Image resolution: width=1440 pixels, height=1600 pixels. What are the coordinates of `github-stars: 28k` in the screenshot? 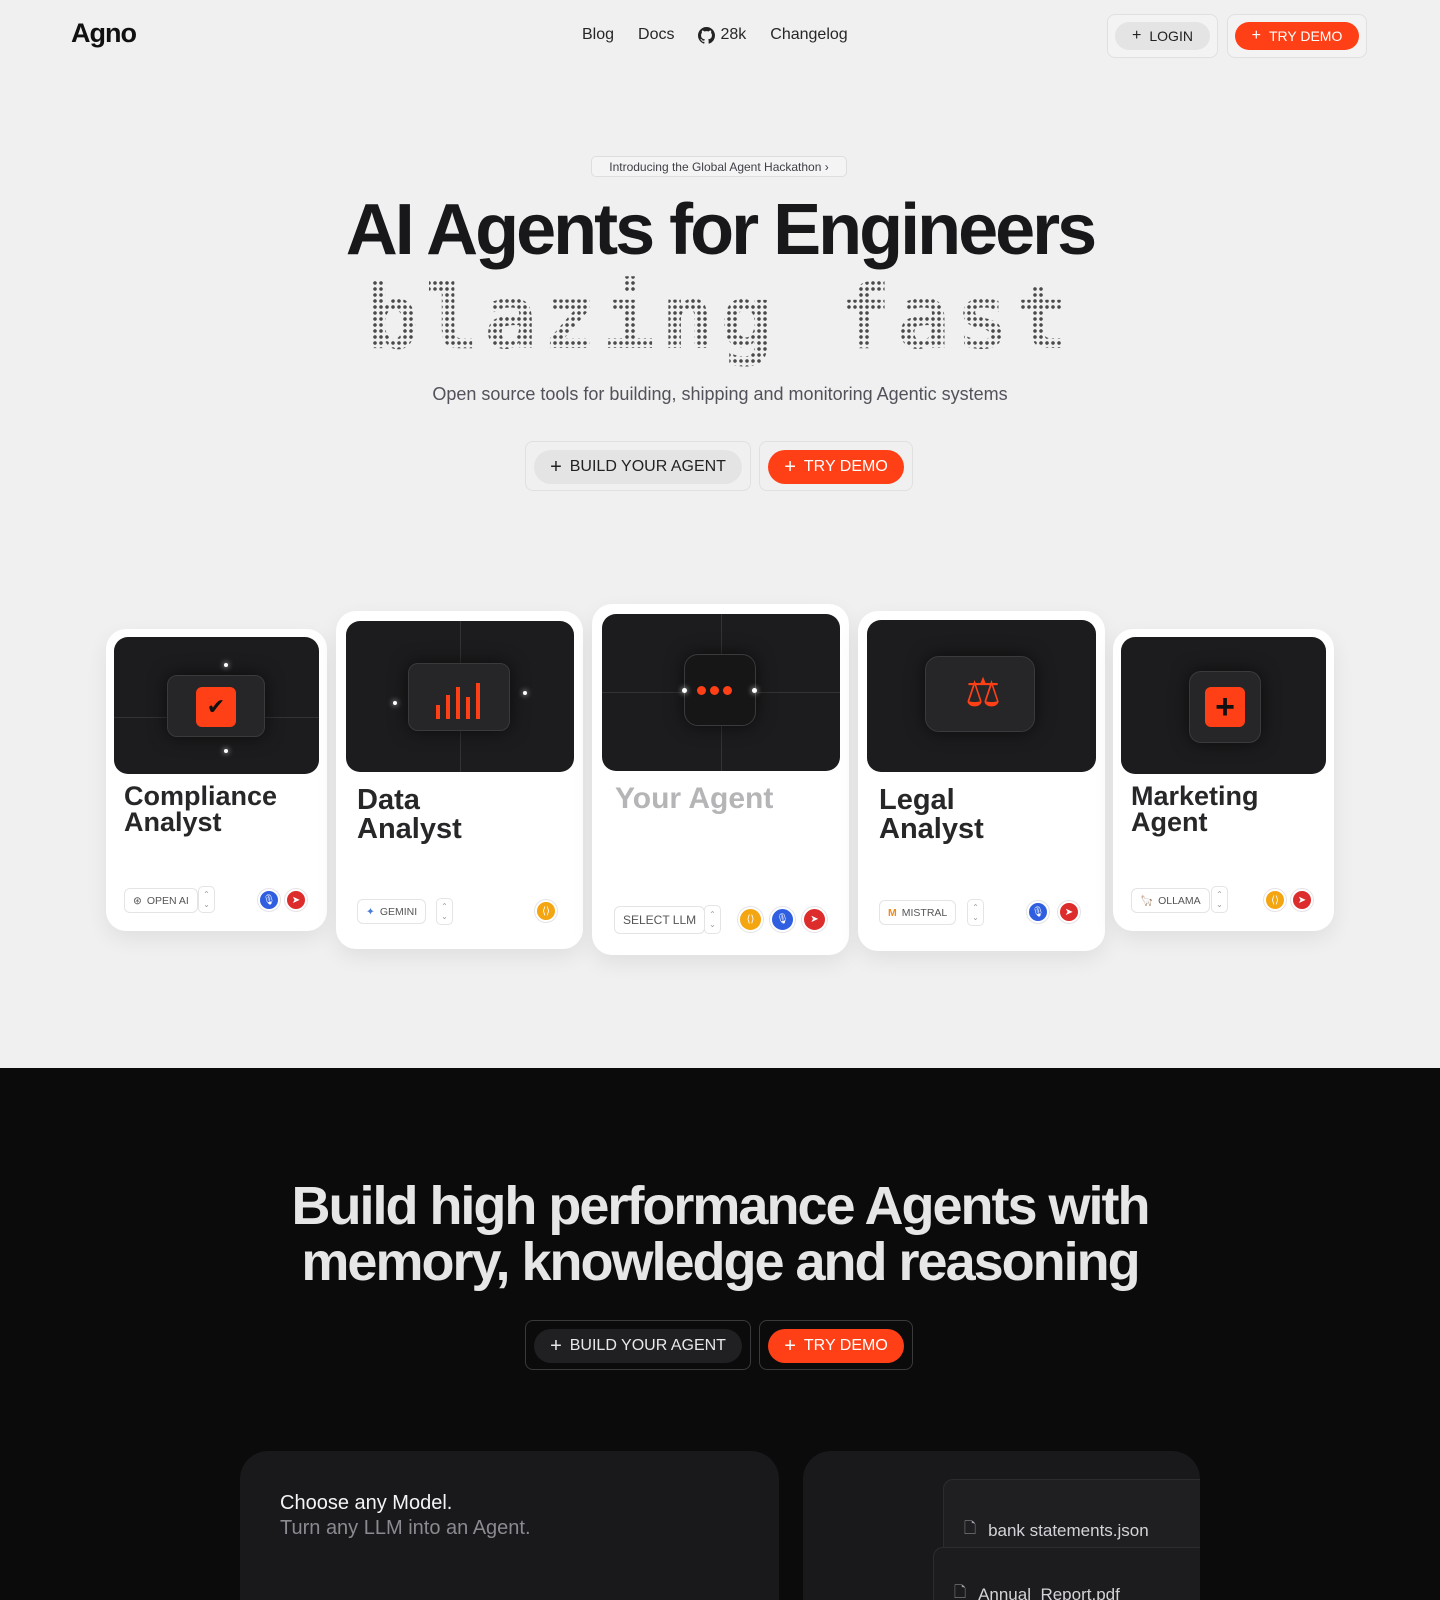 It's located at (733, 34).